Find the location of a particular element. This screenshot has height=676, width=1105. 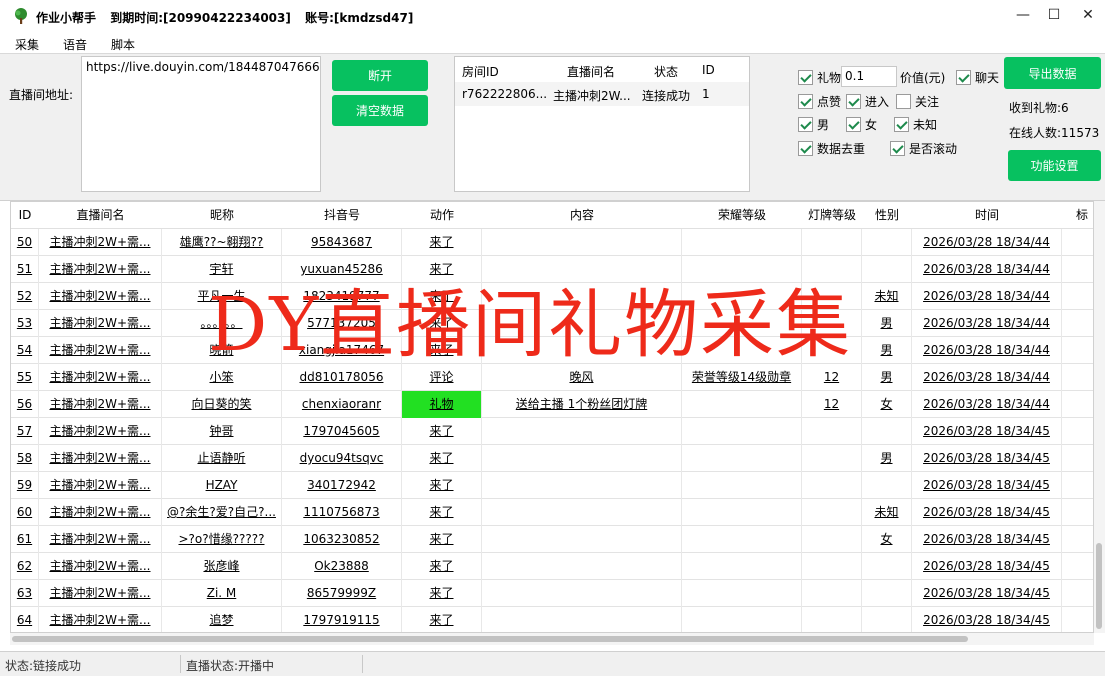

cell-douyin-id: 340172942 is located at coordinates (342, 485).